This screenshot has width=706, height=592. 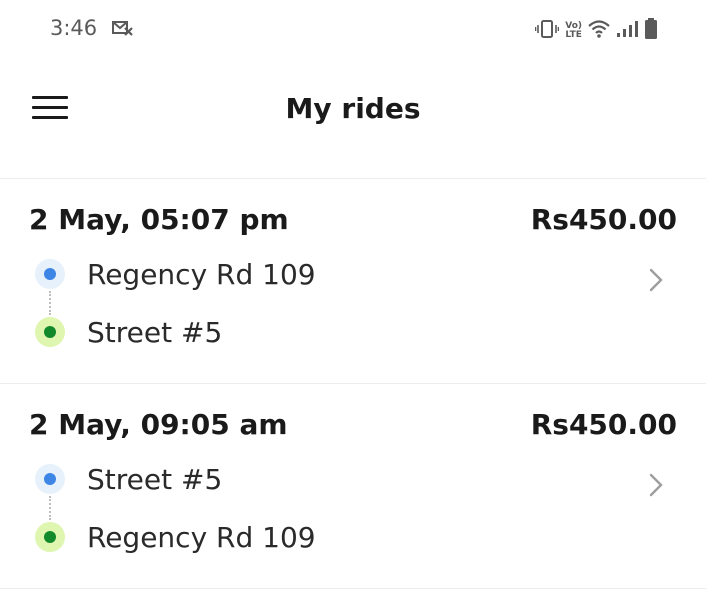 I want to click on battery-icon, so click(x=651, y=31).